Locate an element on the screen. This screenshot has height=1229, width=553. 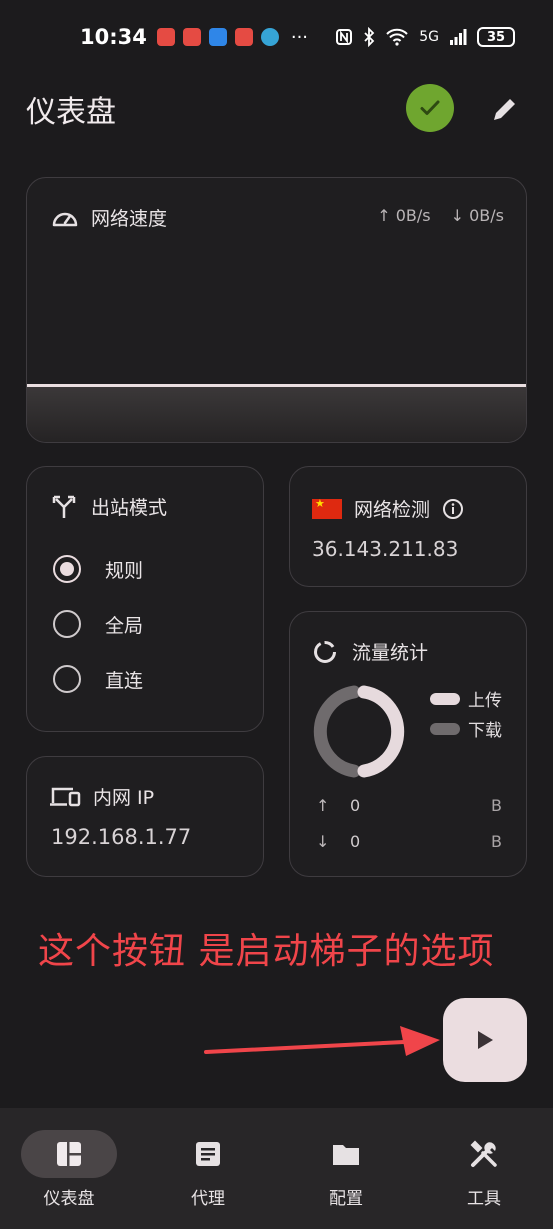
china-flag-icon is located at coordinates (327, 508).